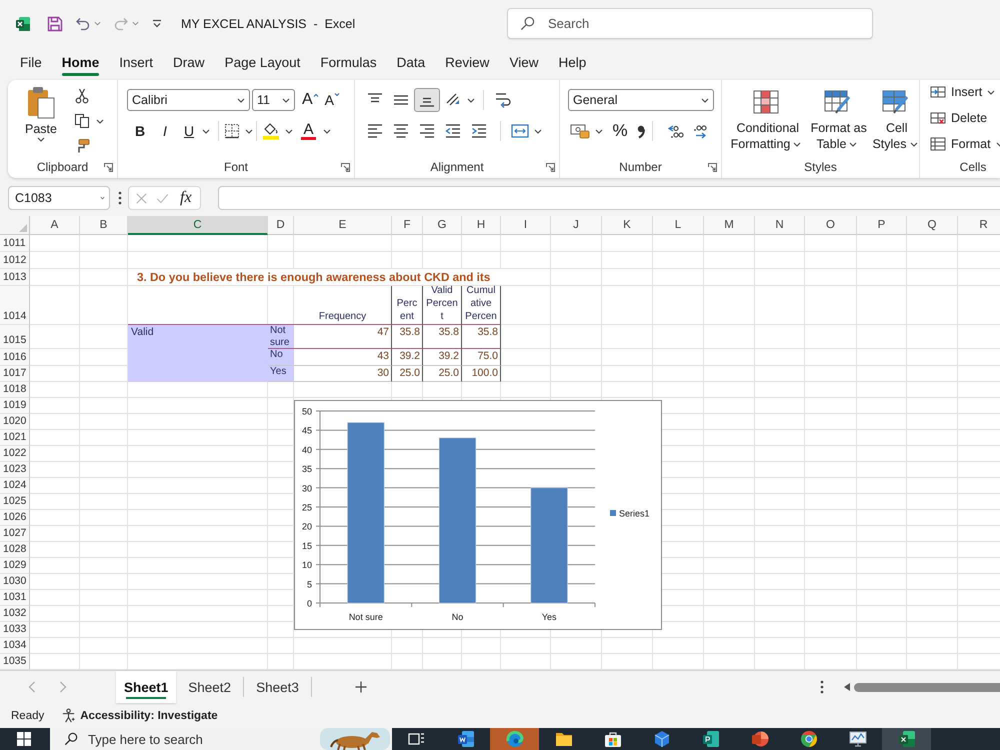 The width and height of the screenshot is (1000, 750). What do you see at coordinates (271, 131) in the screenshot?
I see `fill-color-icon` at bounding box center [271, 131].